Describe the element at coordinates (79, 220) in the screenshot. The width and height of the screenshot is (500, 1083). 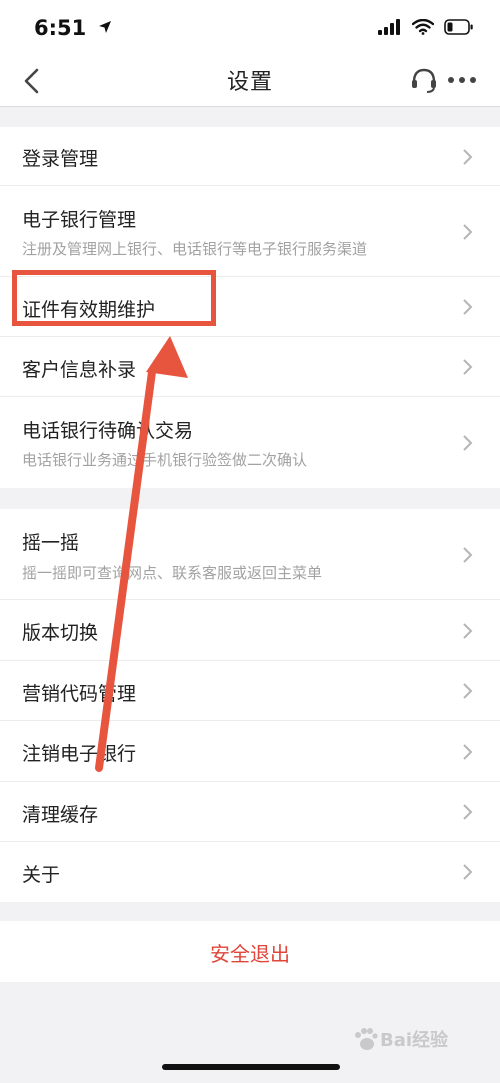
I see `row-title: 电子银行管理` at that location.